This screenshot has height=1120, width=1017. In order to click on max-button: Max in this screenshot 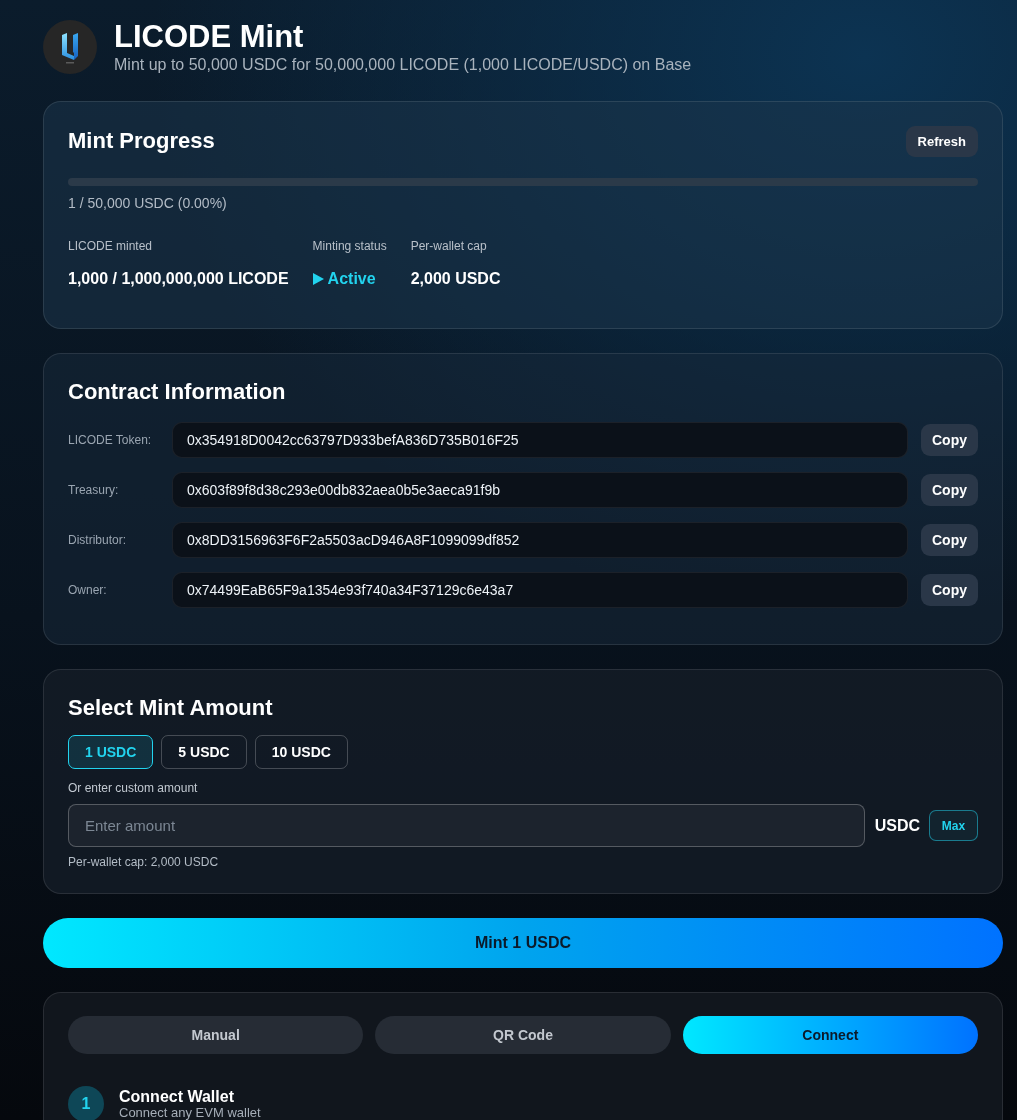, I will do `click(953, 825)`.